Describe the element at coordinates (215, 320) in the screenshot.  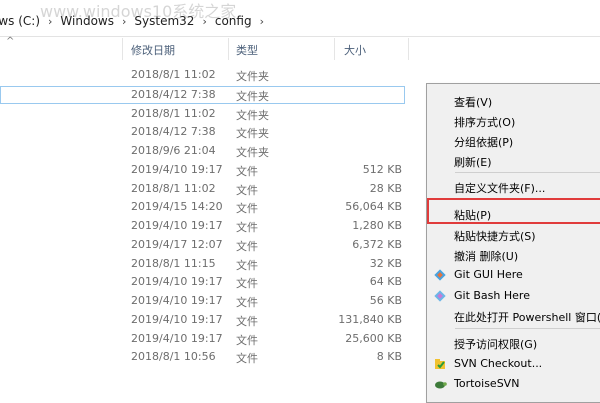
I see `file-row: 2019/4/10 19:17 文件 131,840 KB` at that location.